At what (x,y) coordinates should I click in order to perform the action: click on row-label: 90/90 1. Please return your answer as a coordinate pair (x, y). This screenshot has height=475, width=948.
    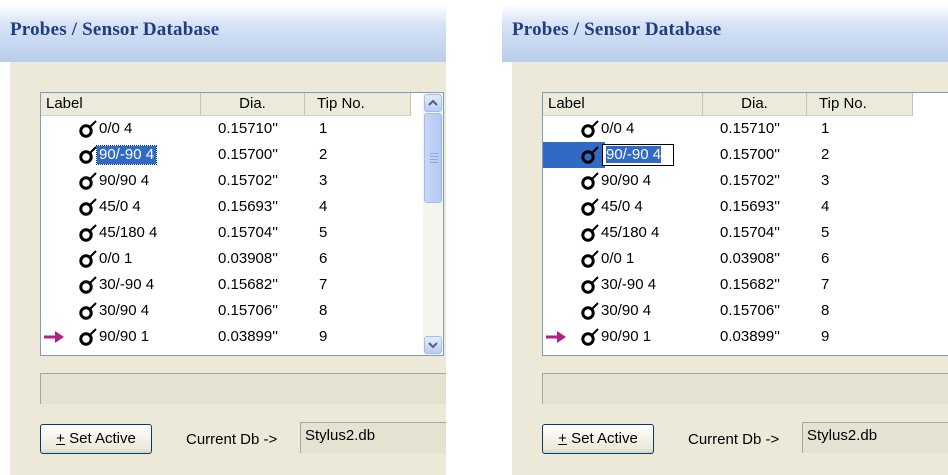
    Looking at the image, I should click on (626, 336).